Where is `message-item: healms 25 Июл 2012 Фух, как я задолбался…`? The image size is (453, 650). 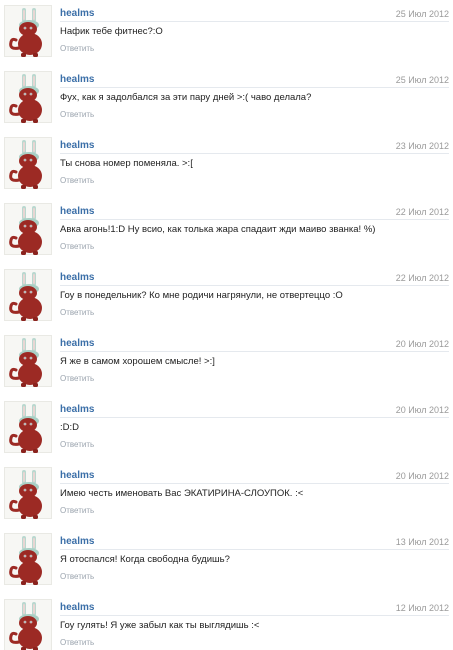 message-item: healms 25 Июл 2012 Фух, как я задолбался… is located at coordinates (226, 99).